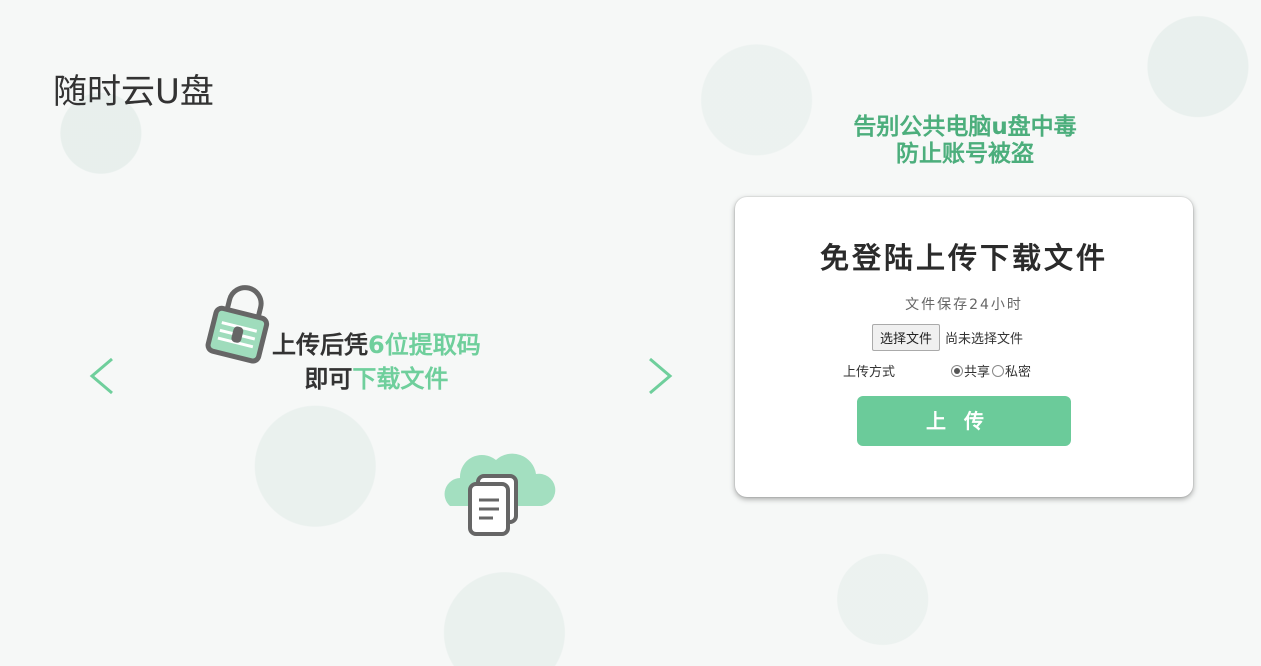 This screenshot has width=1261, height=666. I want to click on promo-line2: 防止账号被盗, so click(965, 154).